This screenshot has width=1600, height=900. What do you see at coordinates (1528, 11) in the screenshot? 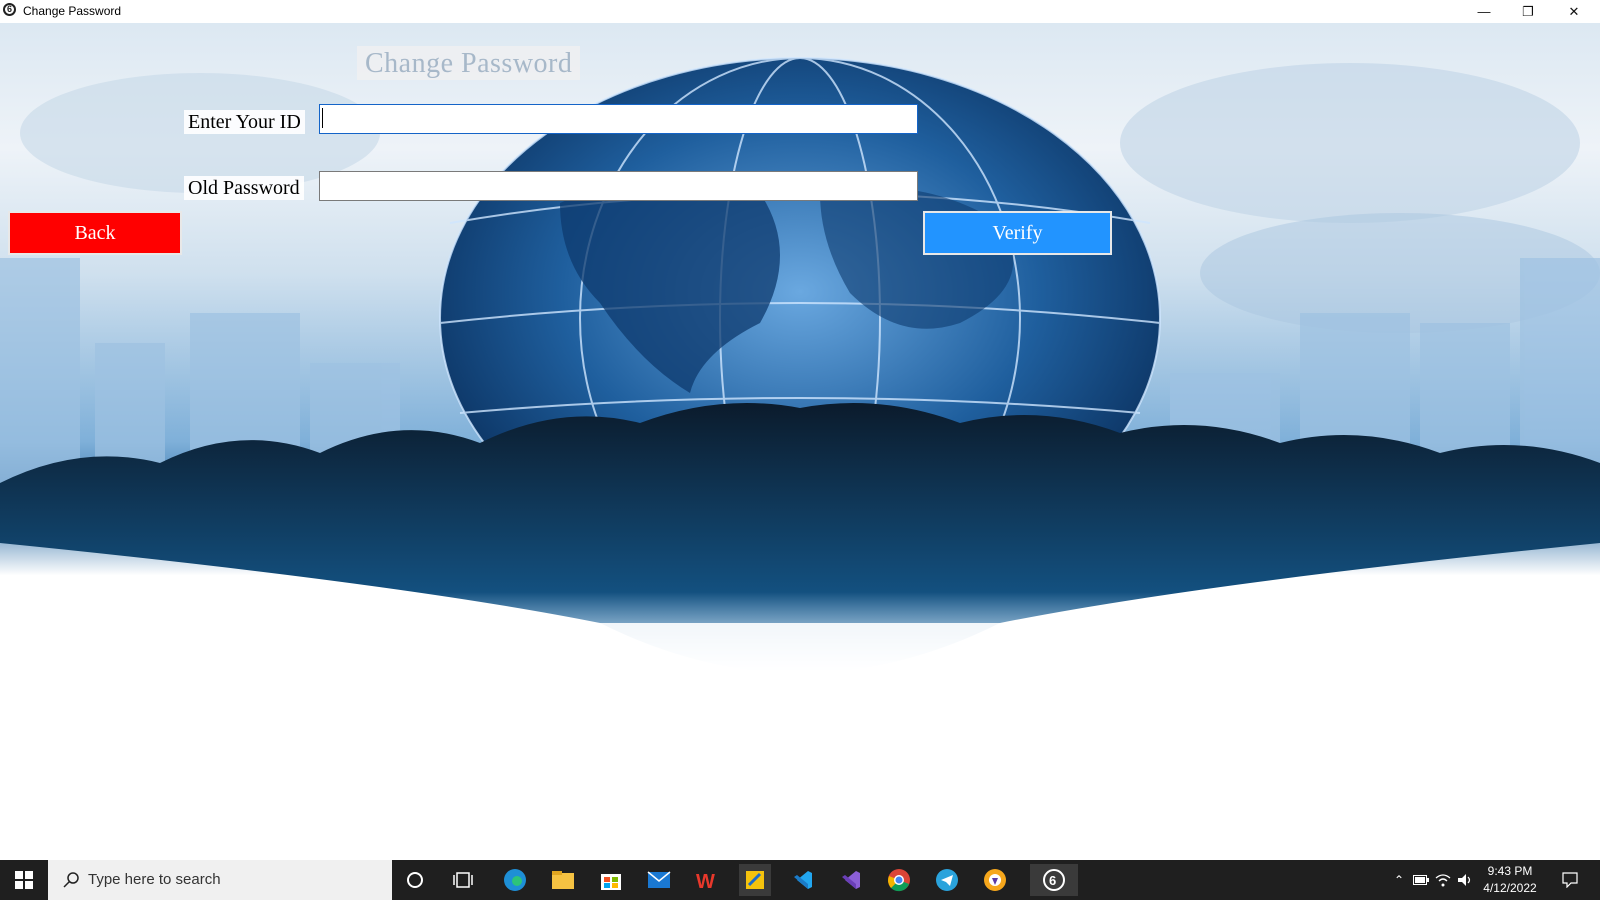
I see `restore-button: ❐` at bounding box center [1528, 11].